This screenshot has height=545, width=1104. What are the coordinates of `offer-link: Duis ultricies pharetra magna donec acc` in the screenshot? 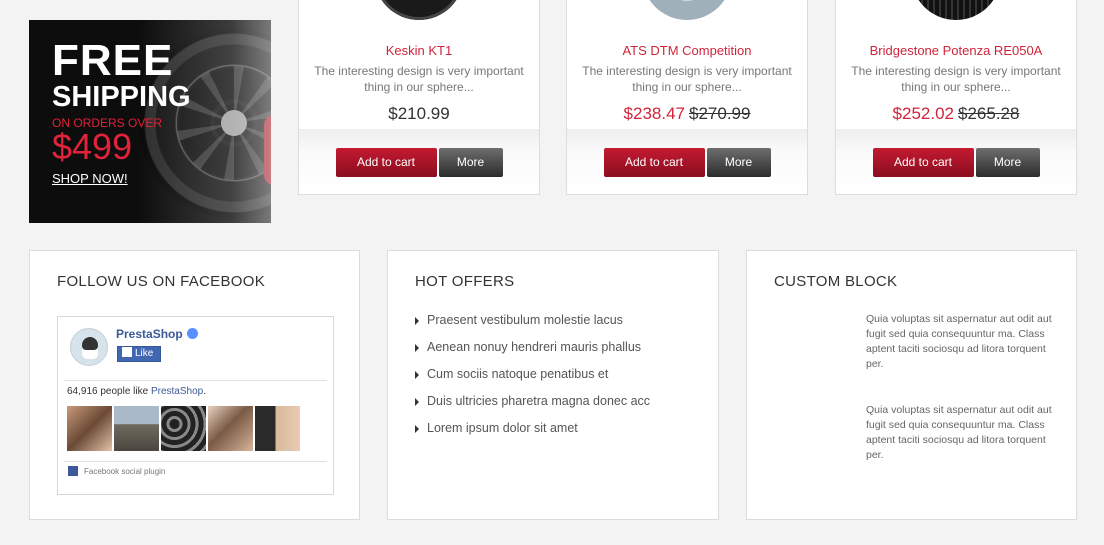 It's located at (532, 407).